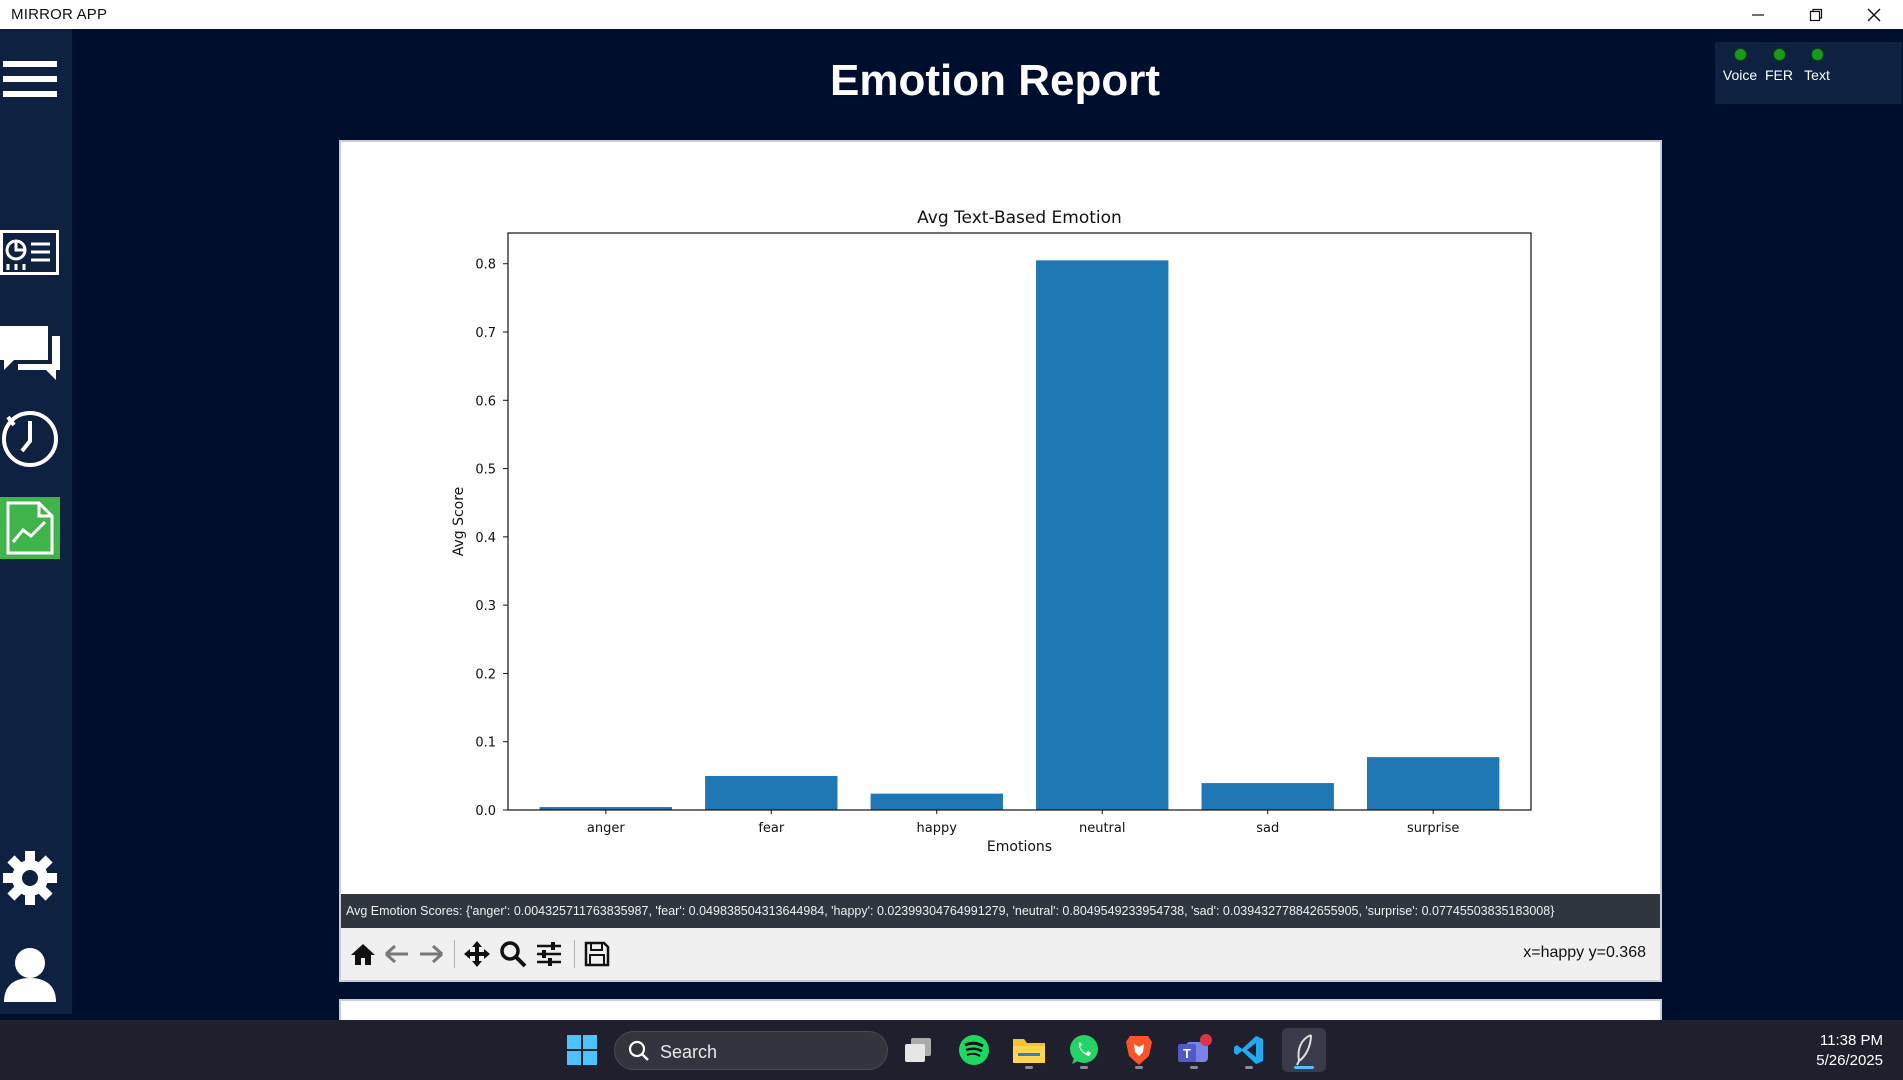 The image size is (1903, 1080). I want to click on toolbar-separator, so click(454, 954).